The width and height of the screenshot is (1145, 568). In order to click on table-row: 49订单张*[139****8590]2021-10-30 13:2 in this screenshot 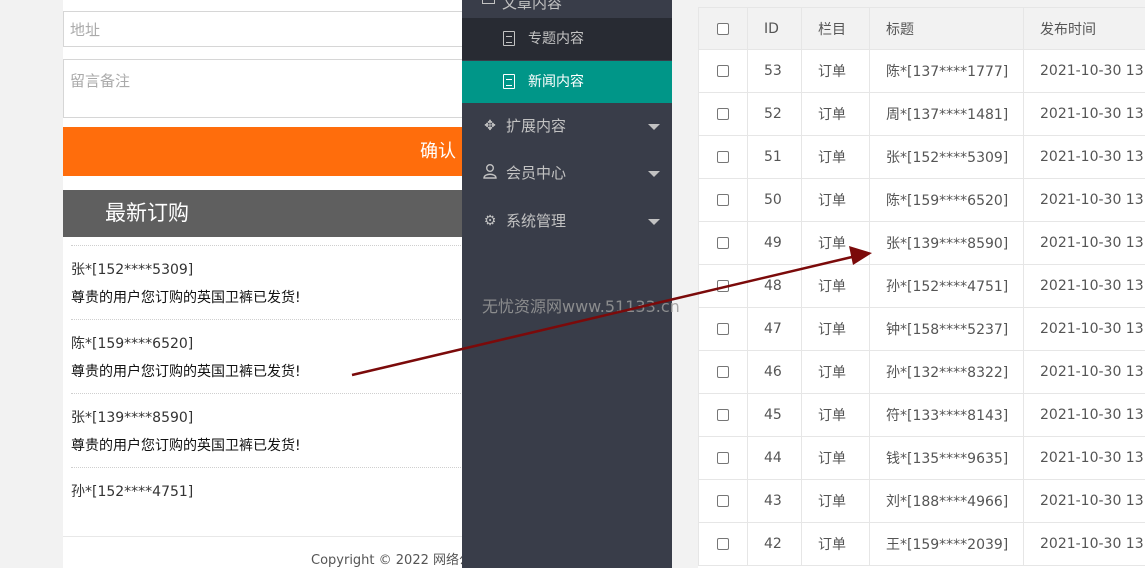, I will do `click(921, 243)`.